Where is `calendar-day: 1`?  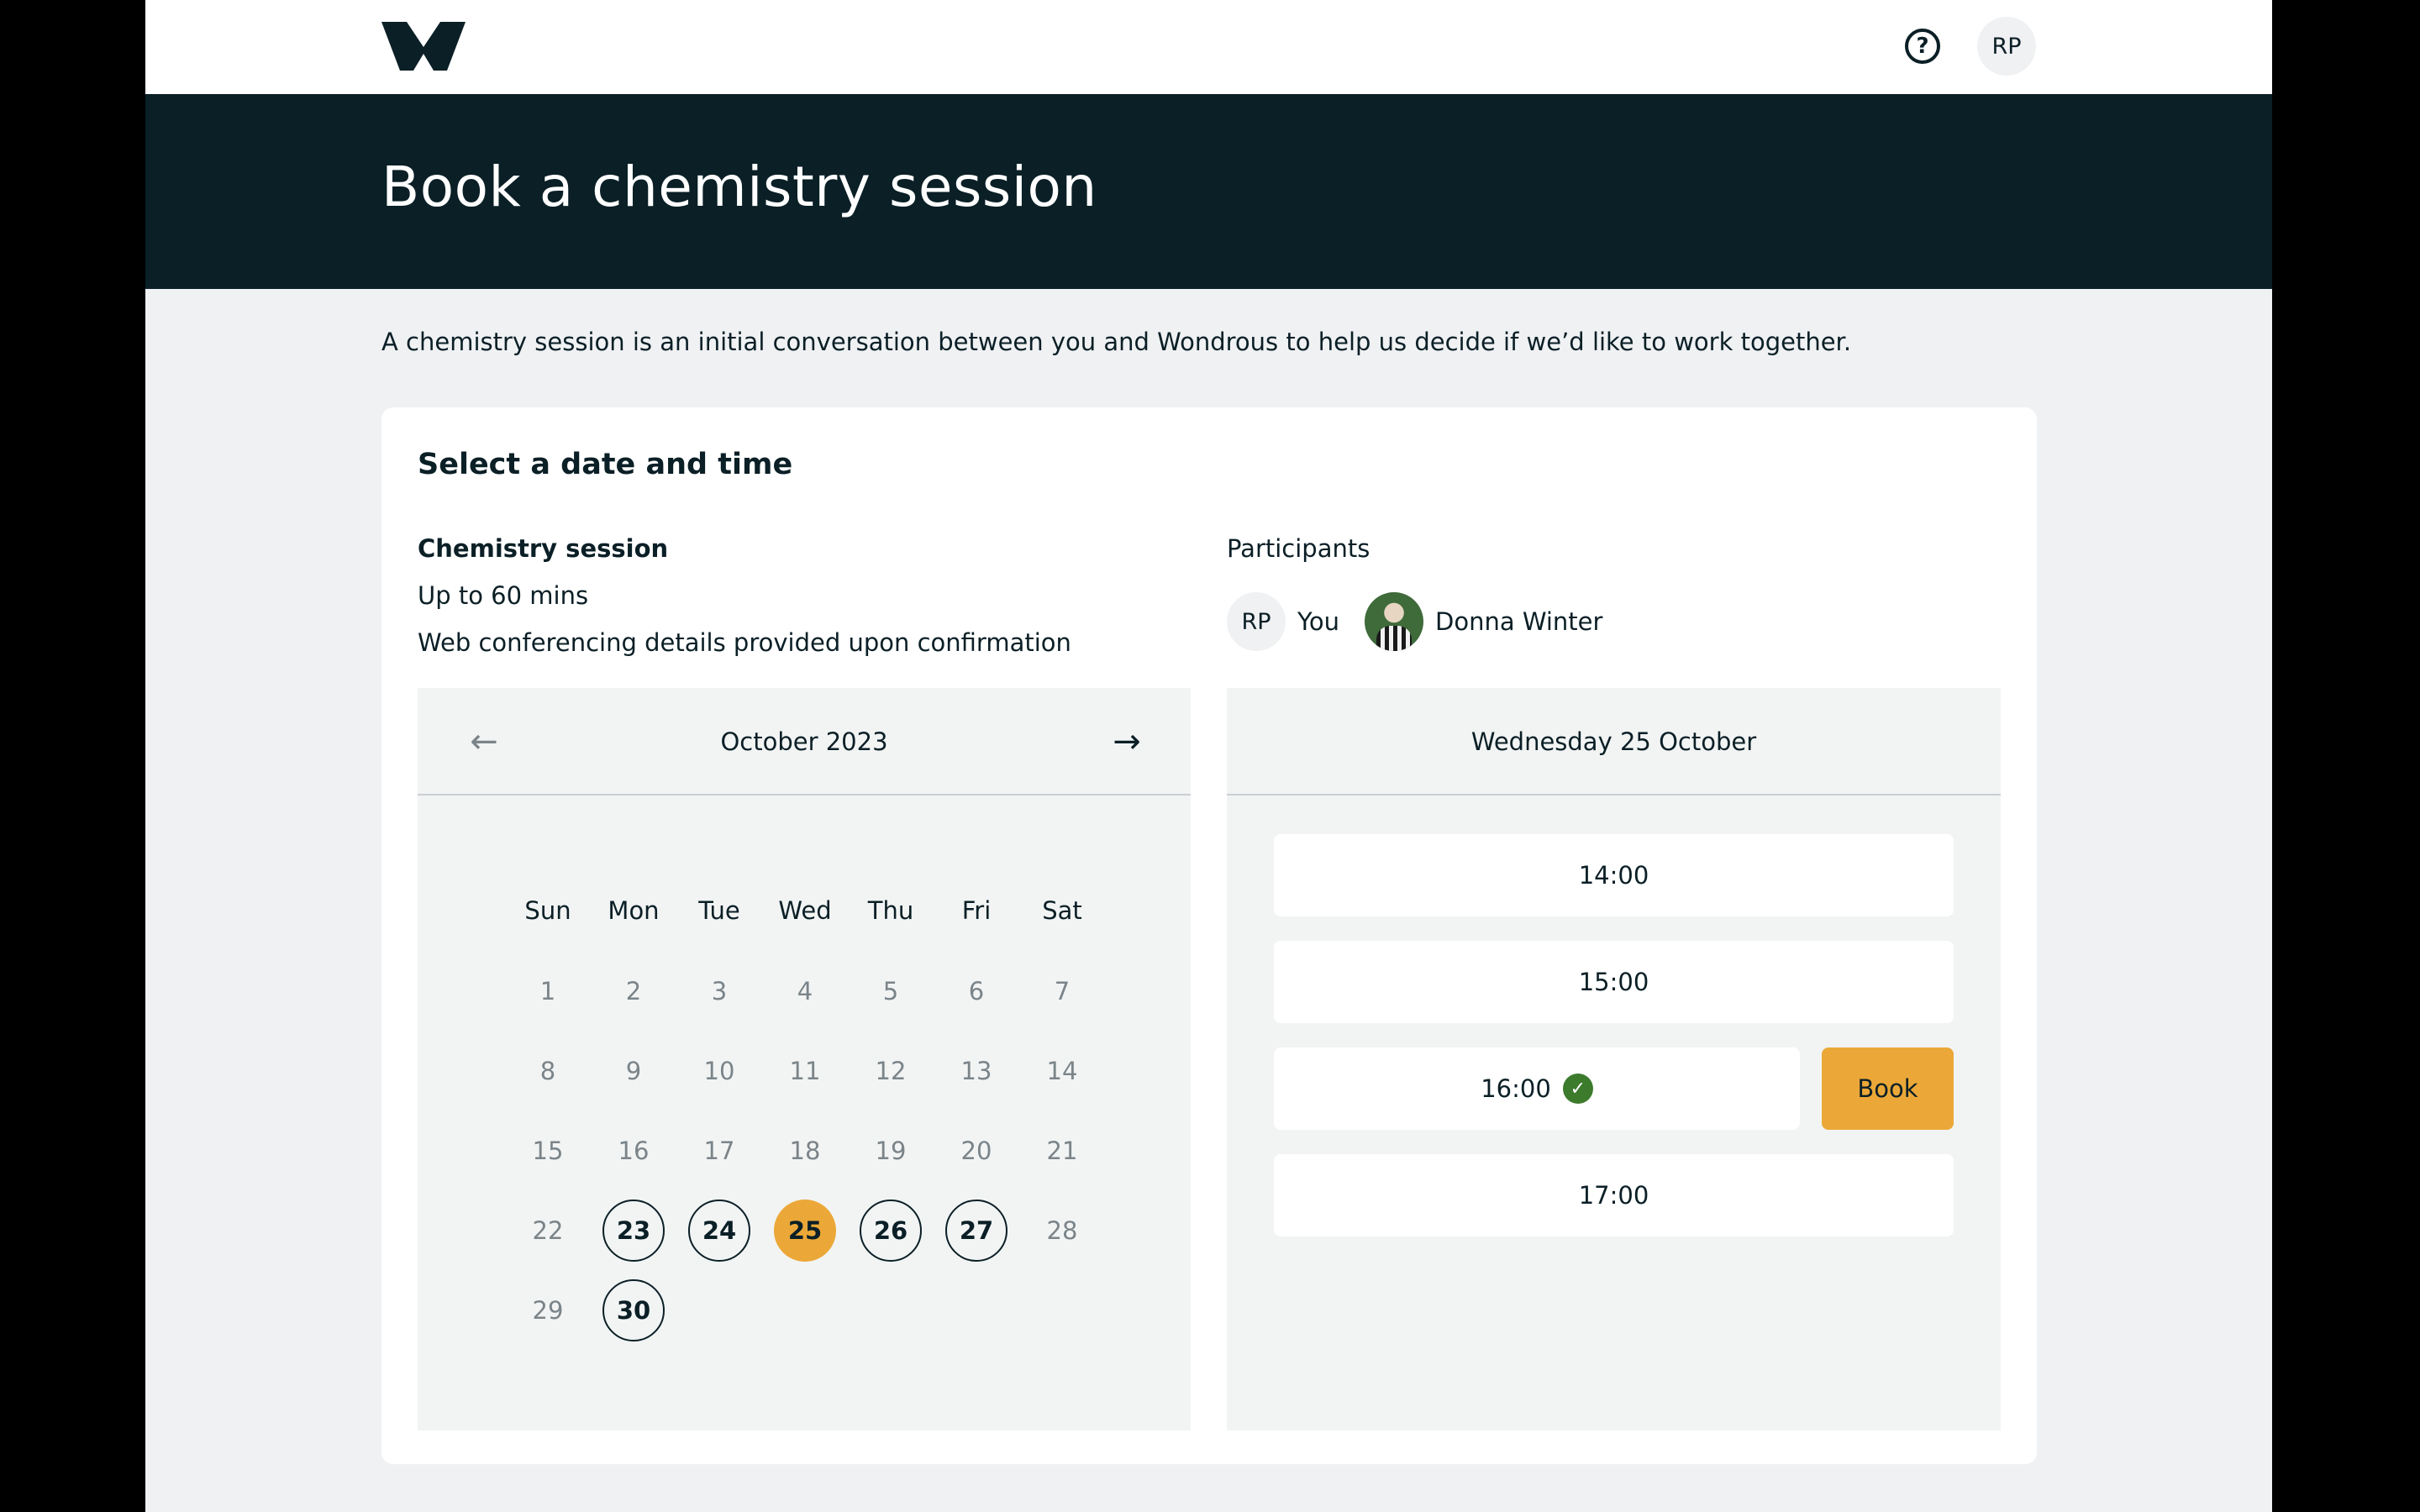 calendar-day: 1 is located at coordinates (547, 991).